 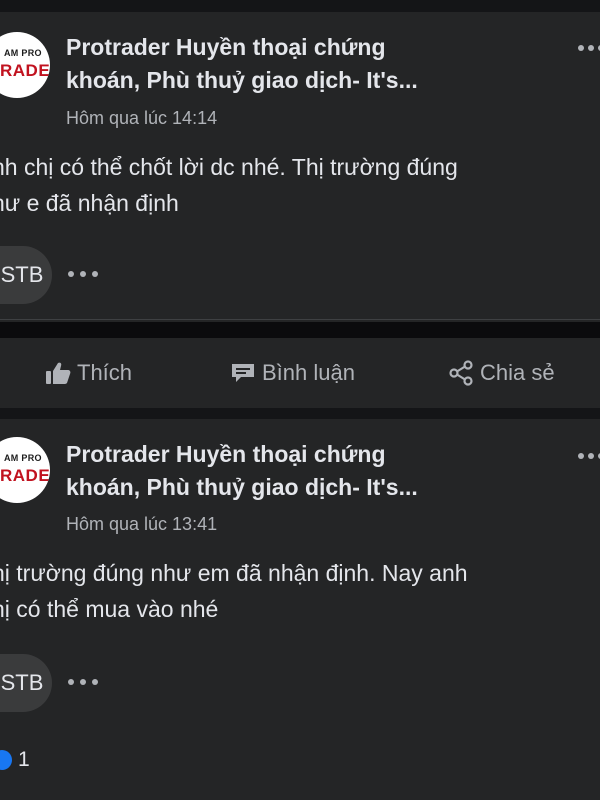 I want to click on reaction-summary: 1, so click(x=15, y=760).